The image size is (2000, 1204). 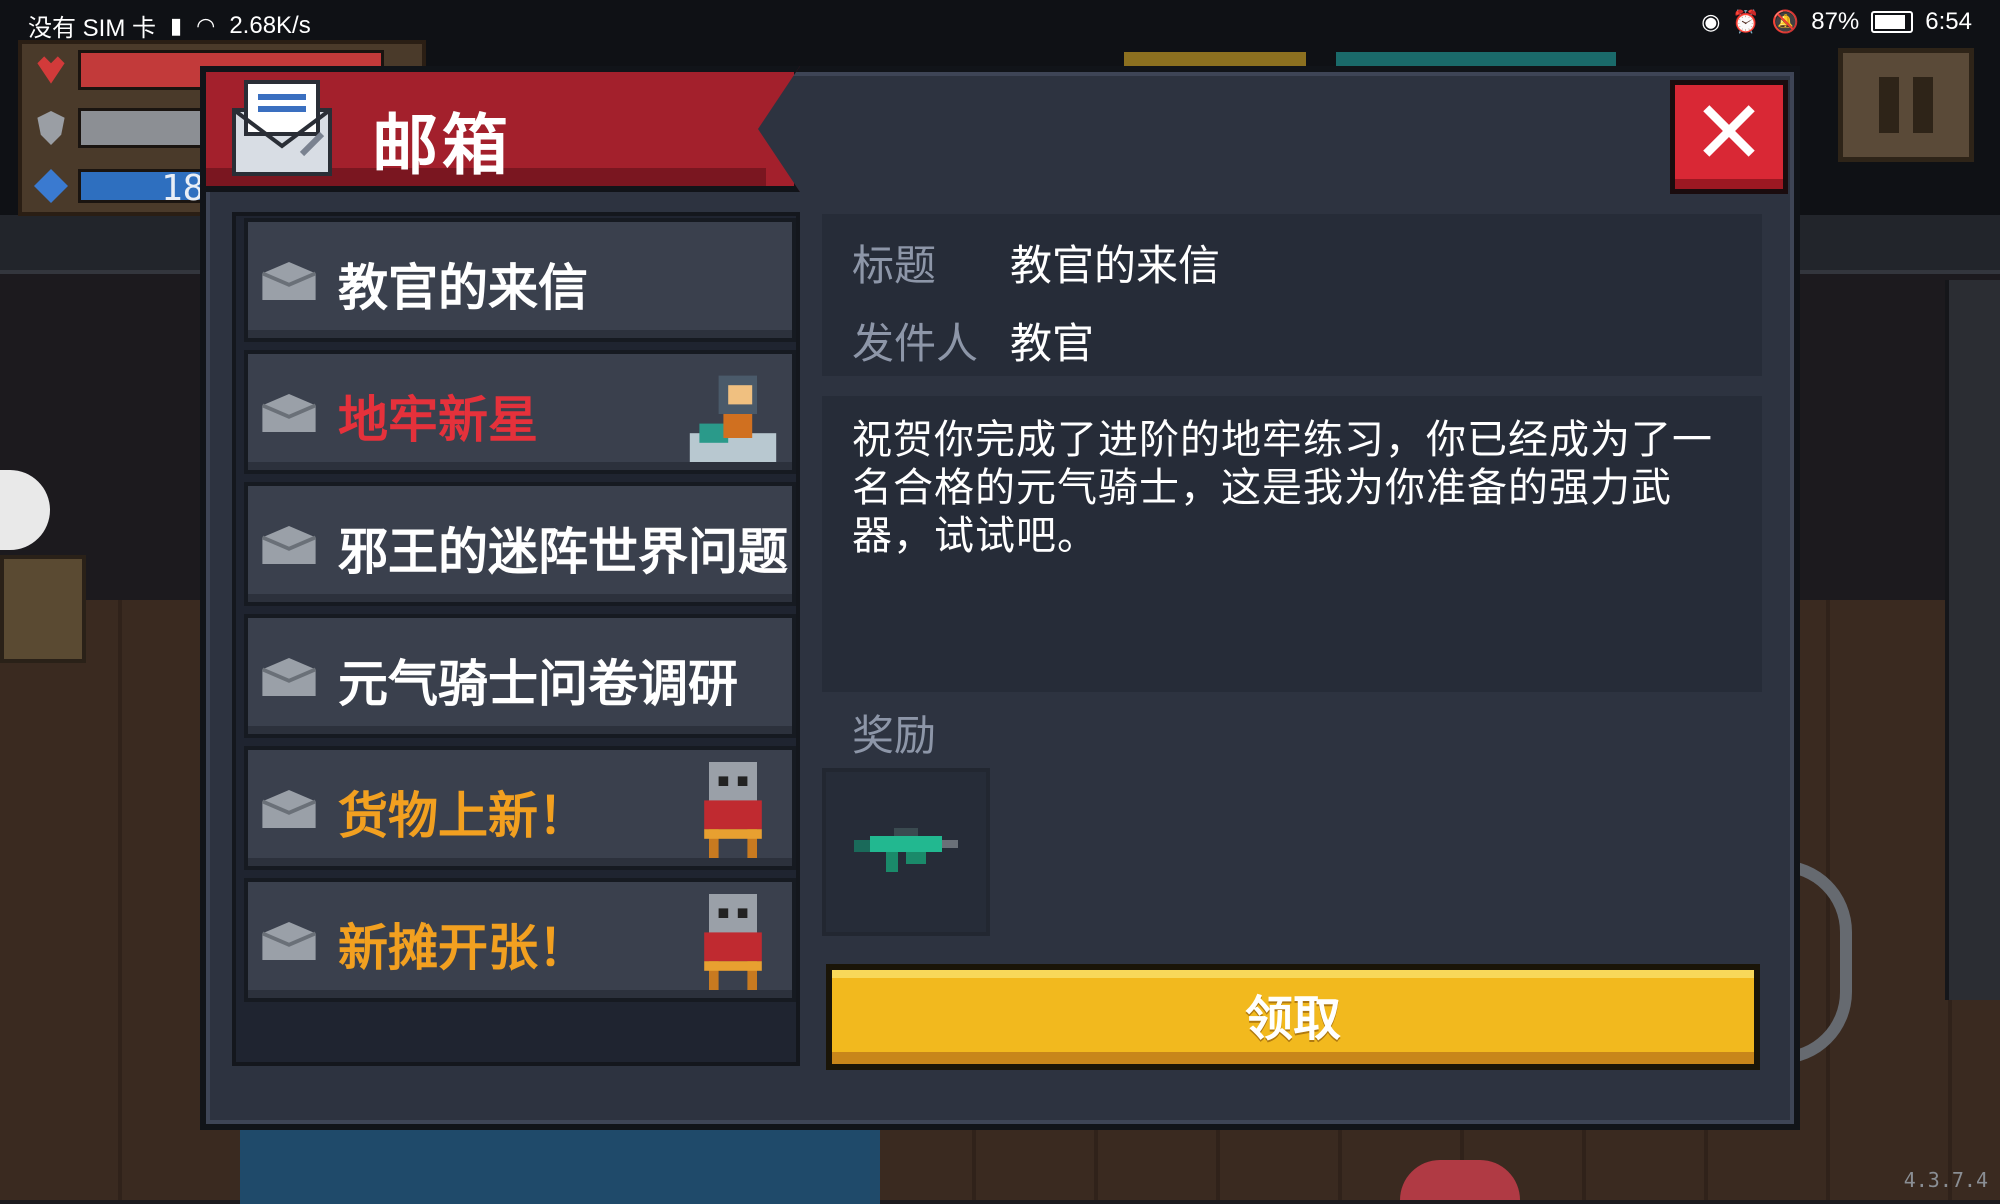 What do you see at coordinates (270, 25) in the screenshot?
I see `network-speed: 2.68K/s` at bounding box center [270, 25].